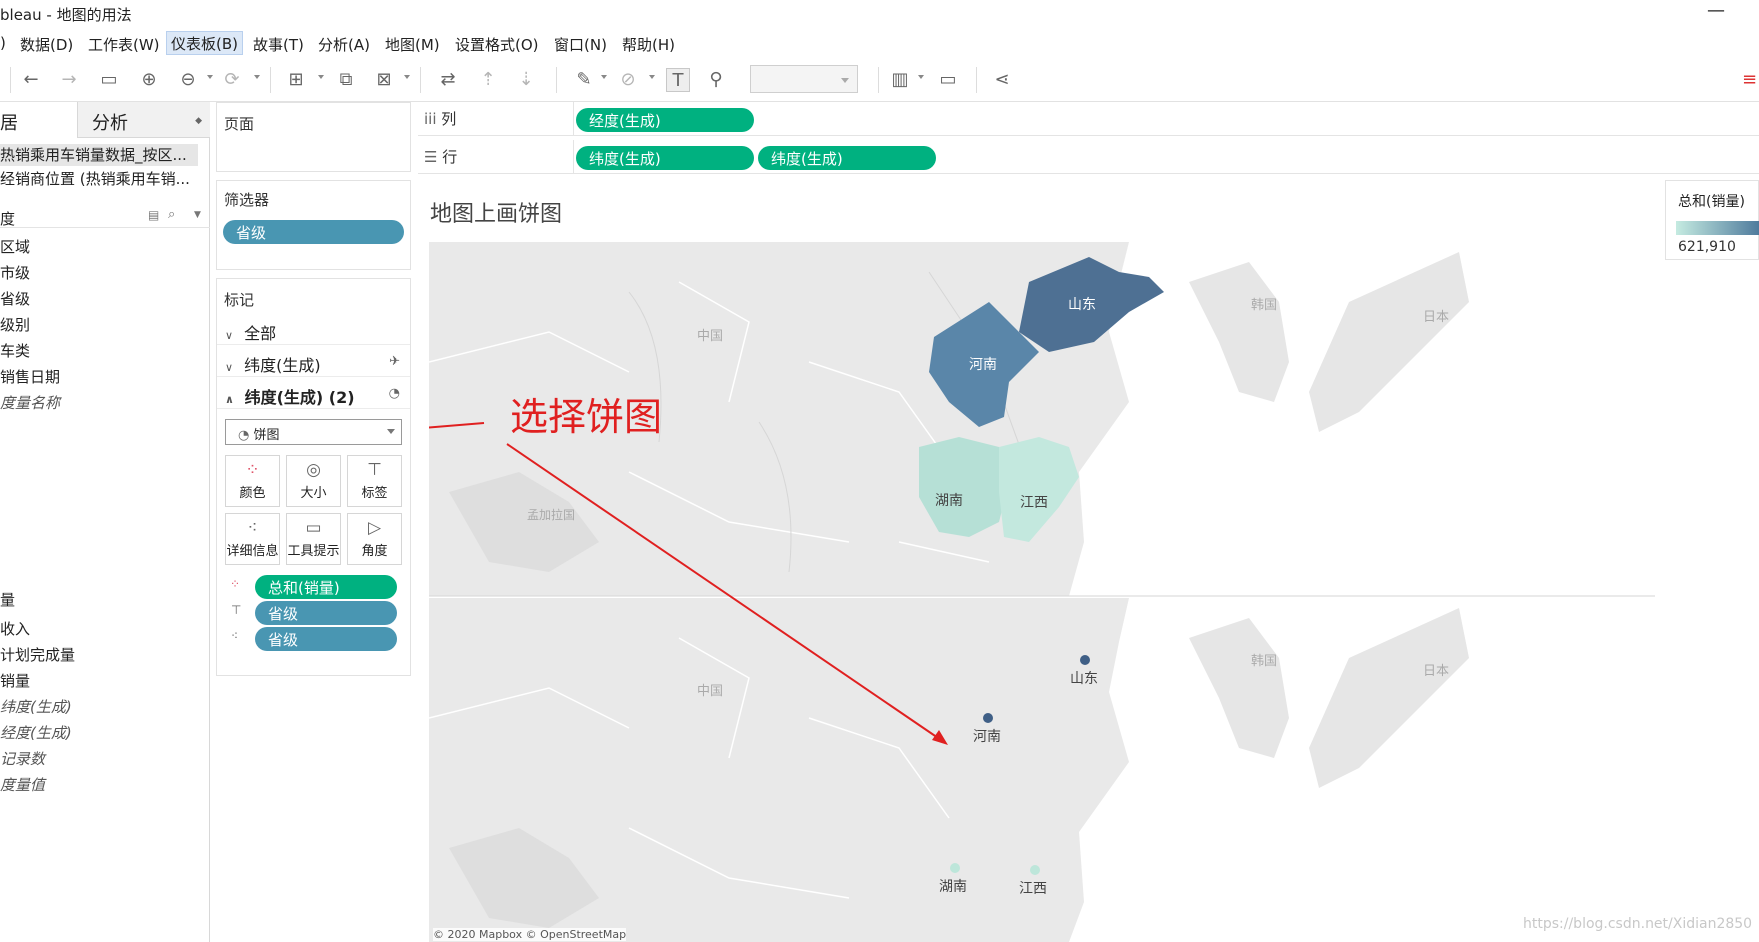 This screenshot has height=942, width=1759. What do you see at coordinates (171, 214) in the screenshot?
I see `search-icon: ⌕` at bounding box center [171, 214].